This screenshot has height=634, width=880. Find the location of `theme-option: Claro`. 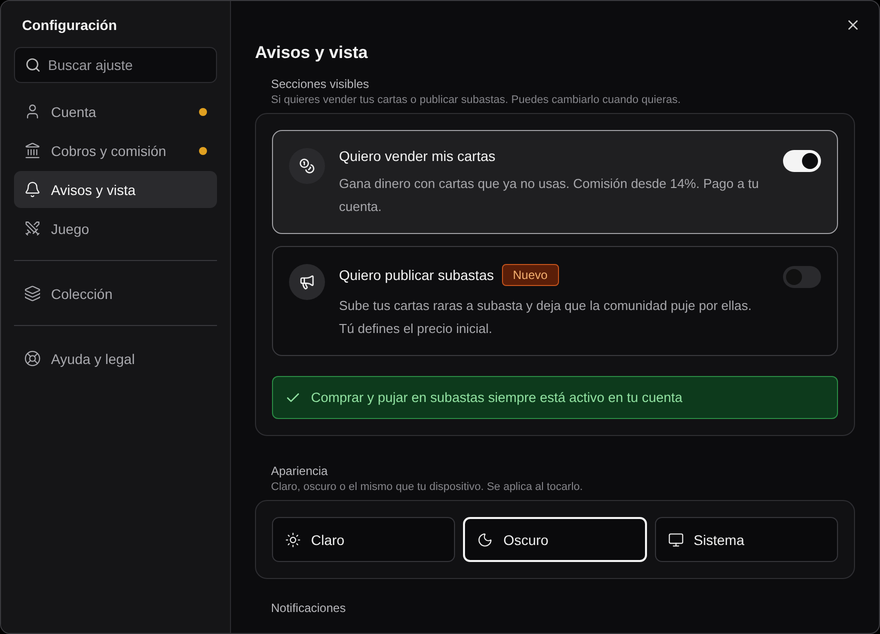

theme-option: Claro is located at coordinates (364, 539).